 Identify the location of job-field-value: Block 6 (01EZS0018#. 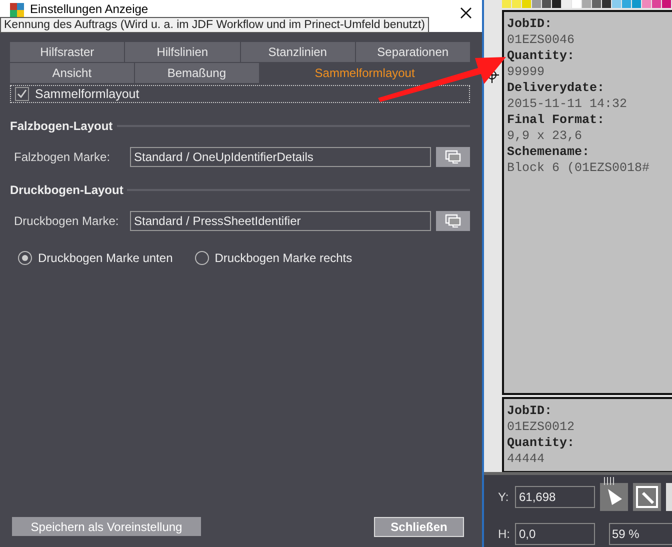
(579, 168).